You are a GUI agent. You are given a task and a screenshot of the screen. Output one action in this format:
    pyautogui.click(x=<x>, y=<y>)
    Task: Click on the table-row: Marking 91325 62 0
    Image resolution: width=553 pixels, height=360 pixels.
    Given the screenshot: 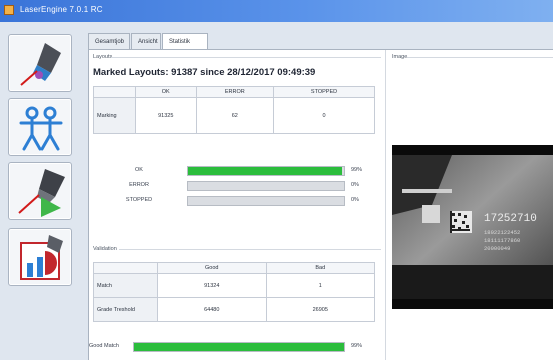 What is the action you would take?
    pyautogui.click(x=234, y=115)
    